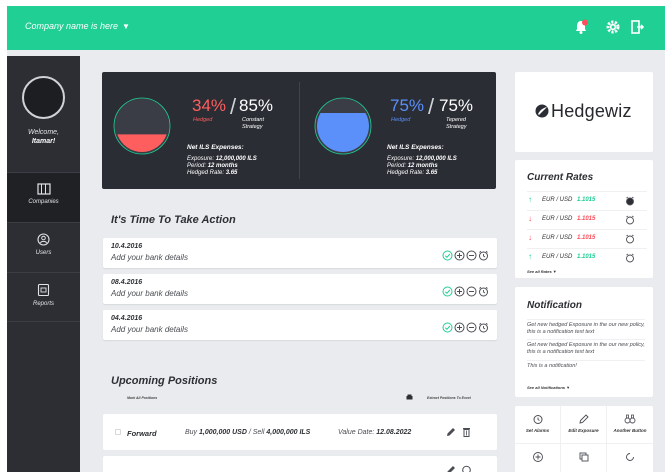  I want to click on logout-icon, so click(637, 27).